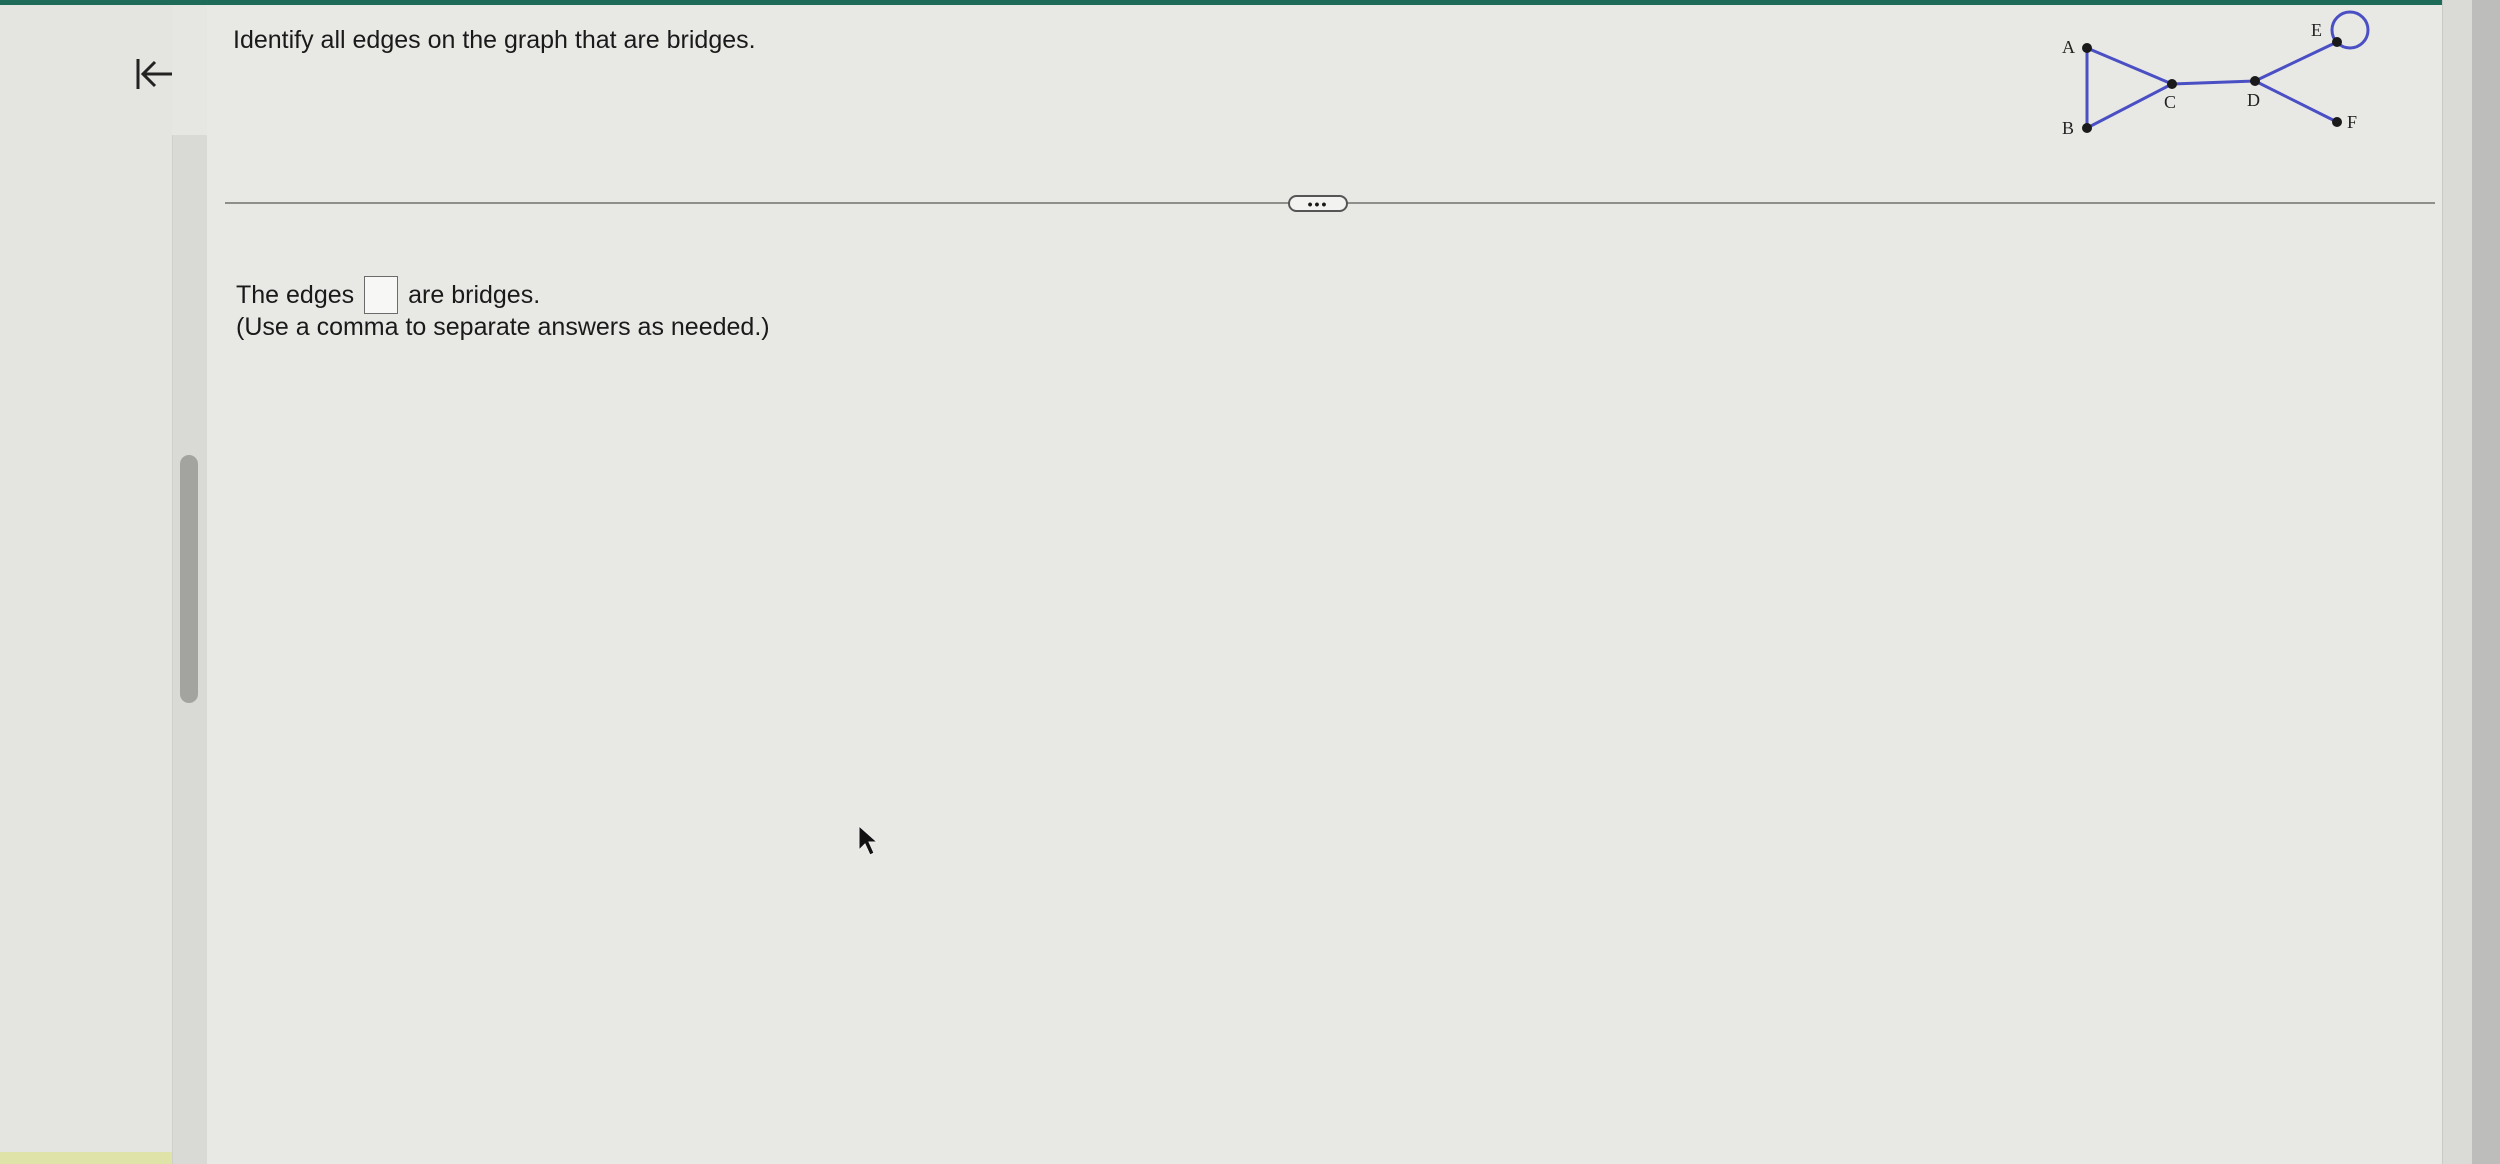 The width and height of the screenshot is (2500, 1164). I want to click on right-scrollbar, so click(2457, 582).